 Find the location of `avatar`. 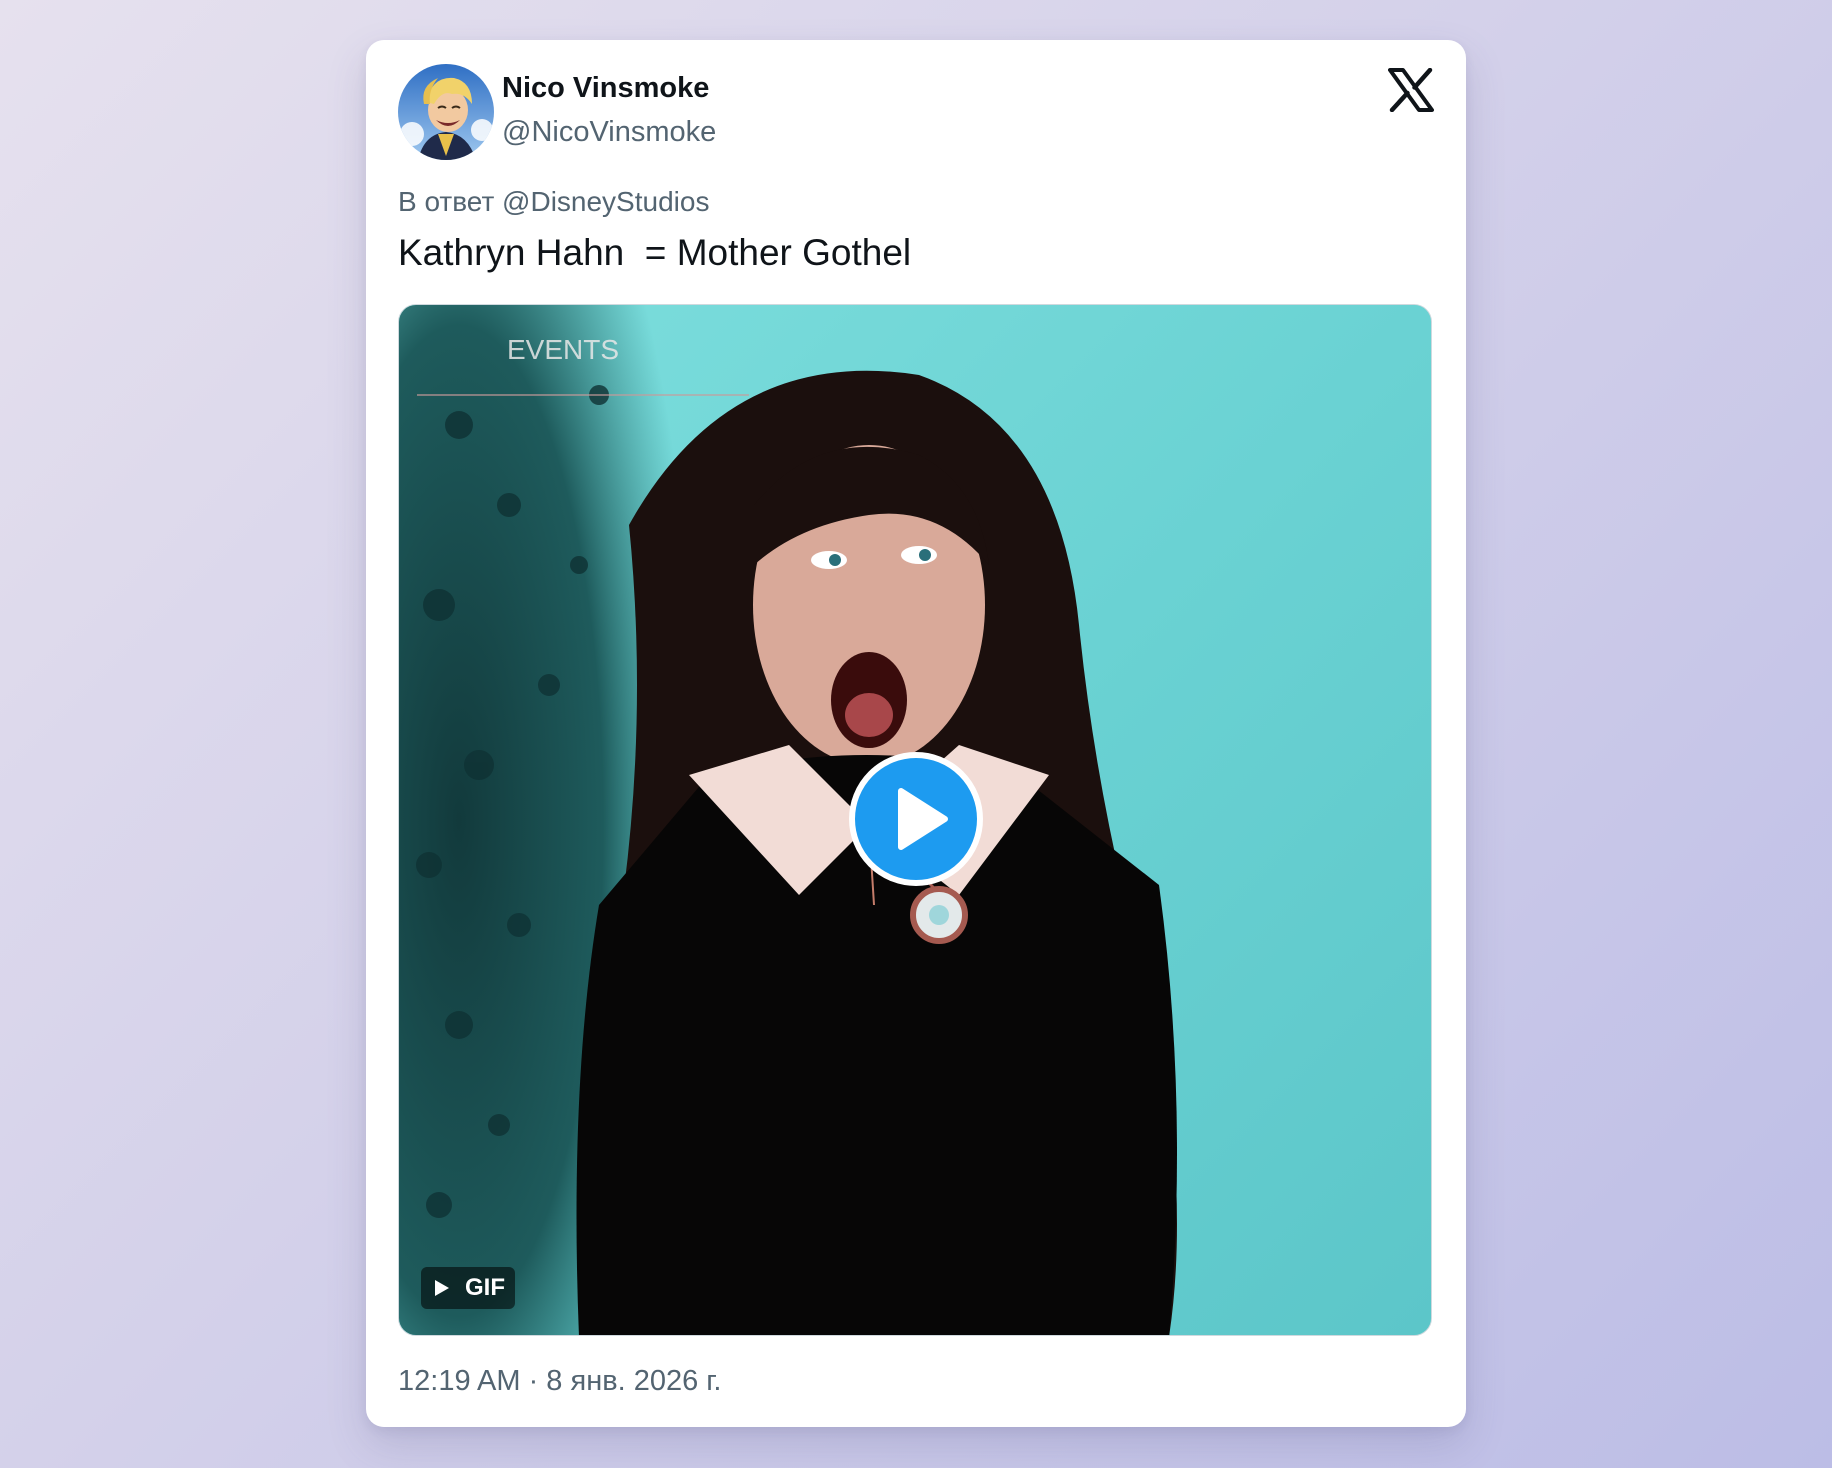

avatar is located at coordinates (446, 112).